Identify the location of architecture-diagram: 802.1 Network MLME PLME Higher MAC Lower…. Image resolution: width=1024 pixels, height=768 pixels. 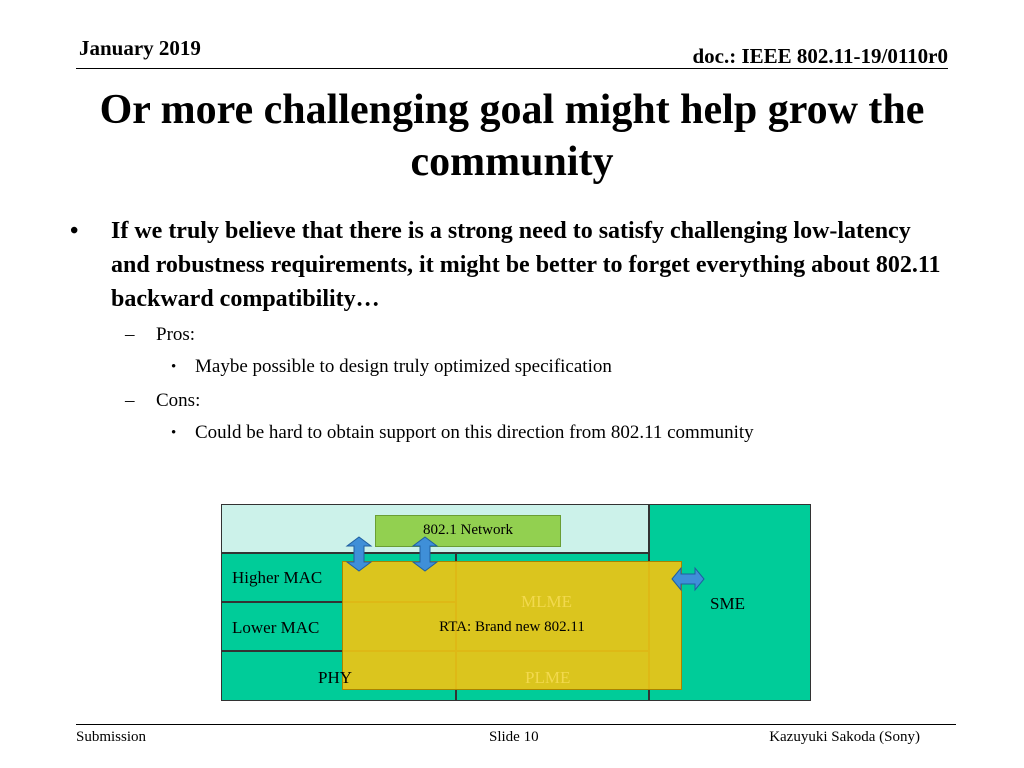
(516, 602).